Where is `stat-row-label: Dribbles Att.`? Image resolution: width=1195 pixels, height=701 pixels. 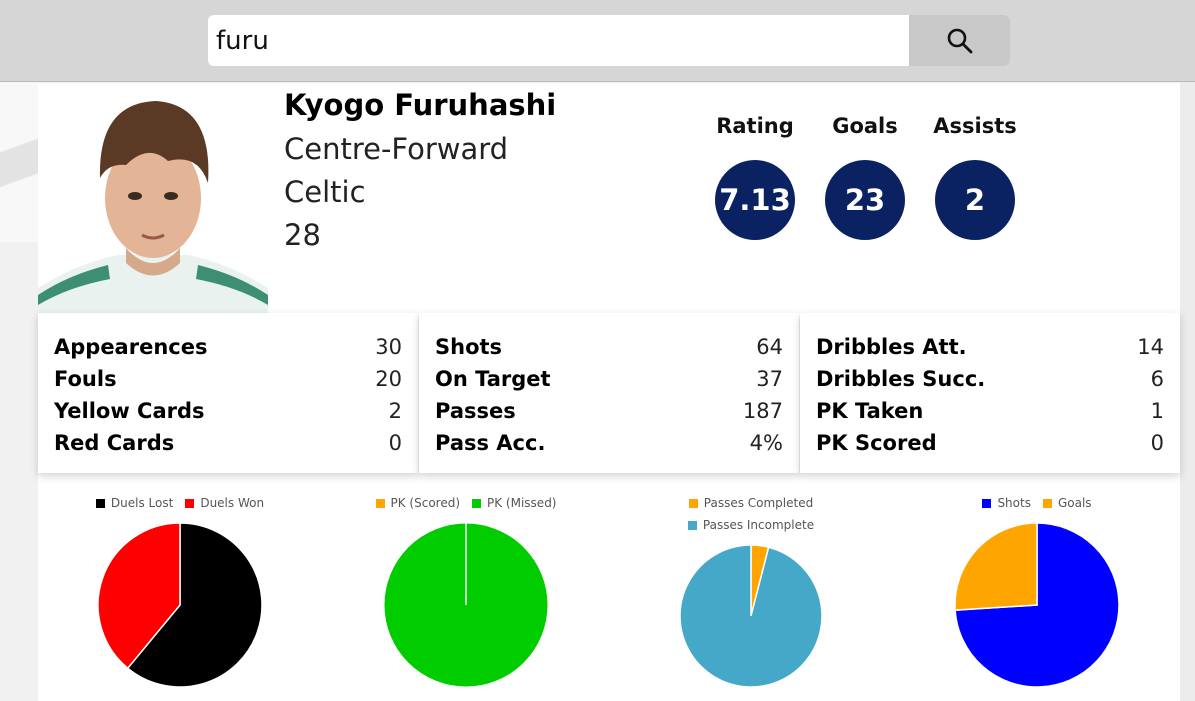 stat-row-label: Dribbles Att. is located at coordinates (891, 347).